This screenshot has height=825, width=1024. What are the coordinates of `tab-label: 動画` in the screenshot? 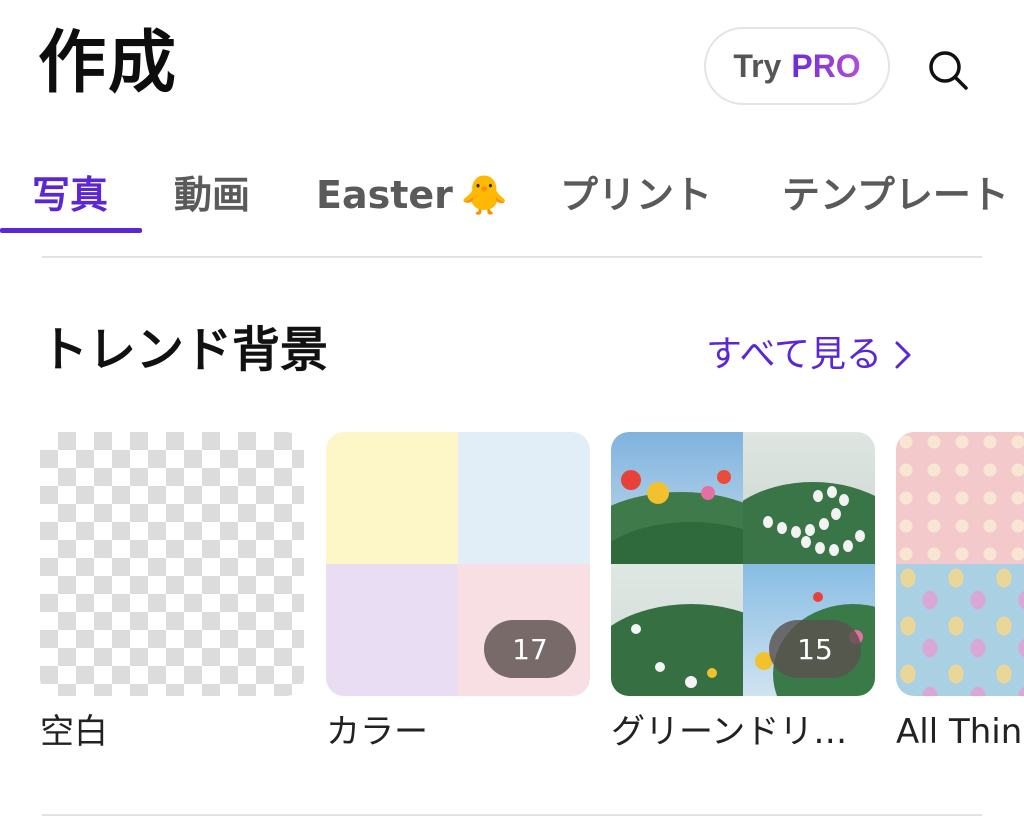 It's located at (212, 195).